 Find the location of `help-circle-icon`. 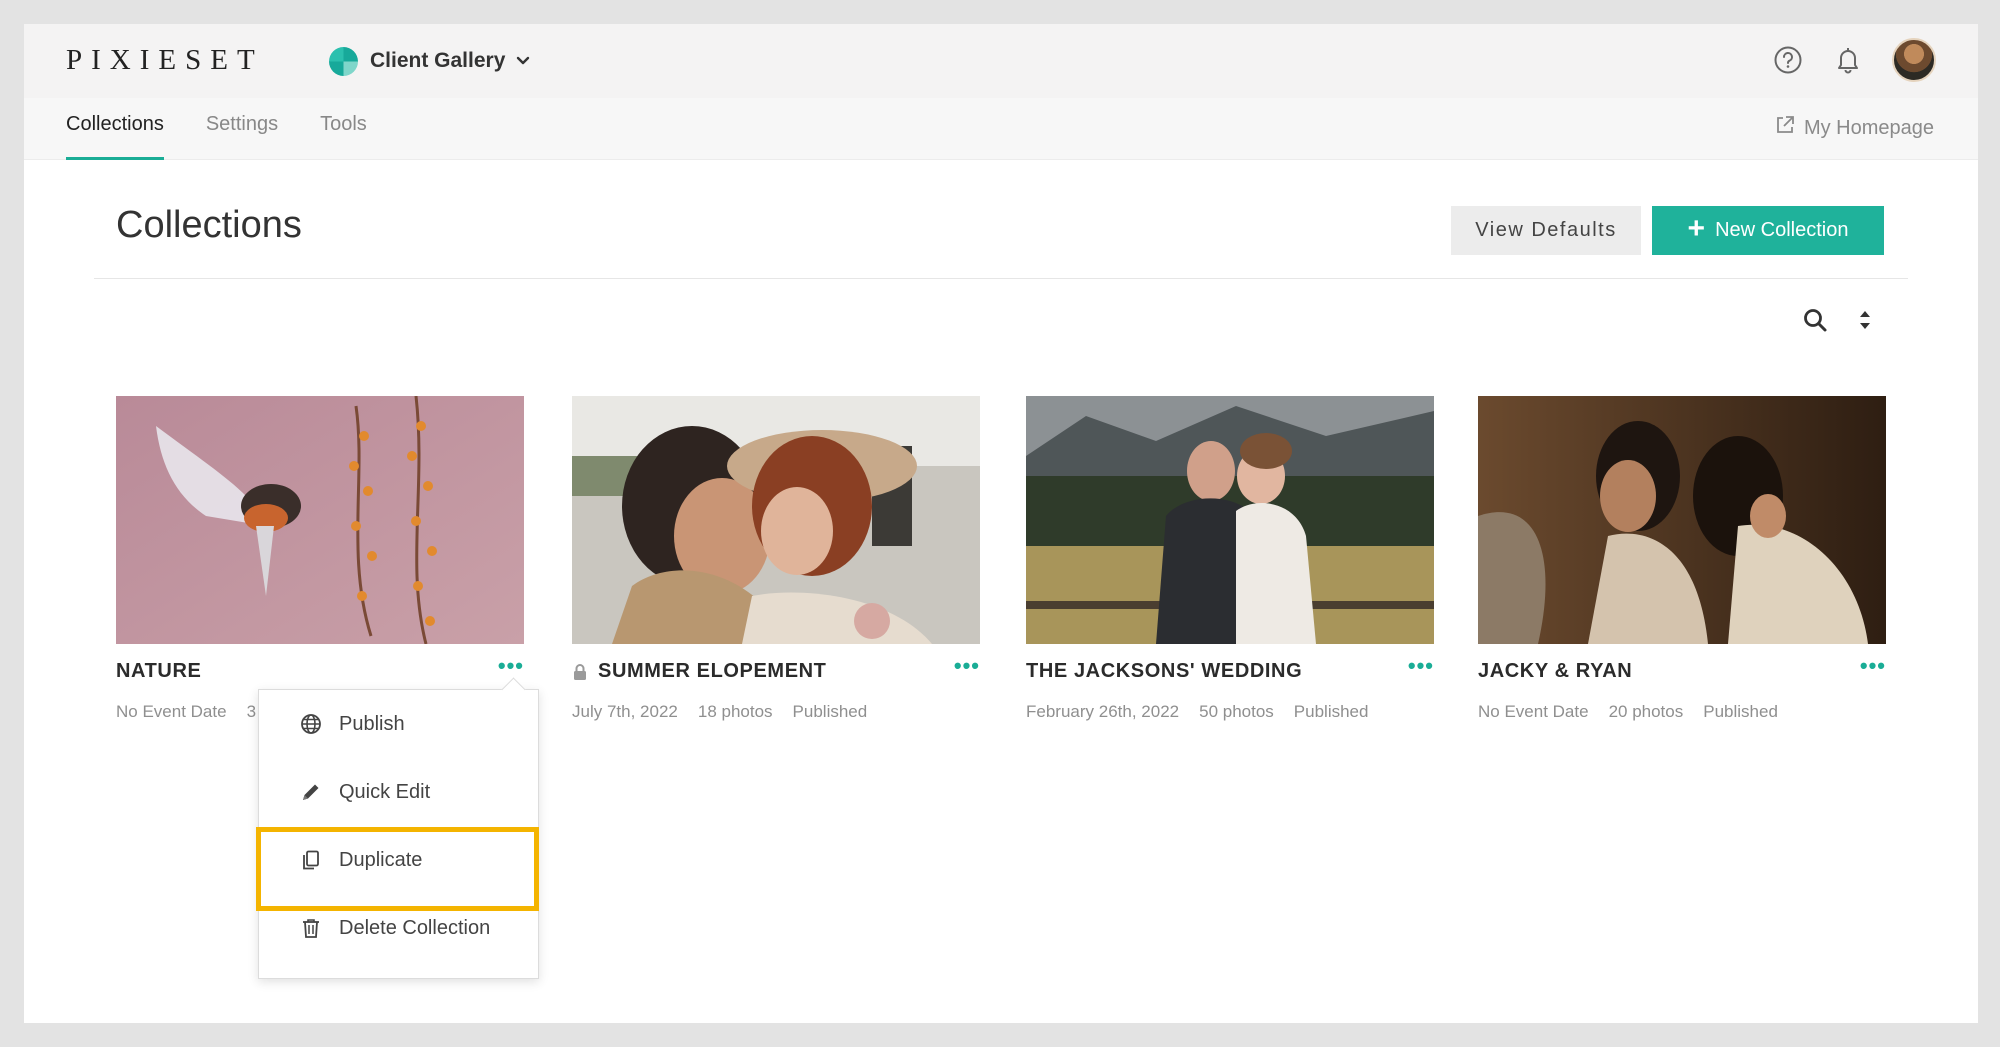

help-circle-icon is located at coordinates (1788, 60).